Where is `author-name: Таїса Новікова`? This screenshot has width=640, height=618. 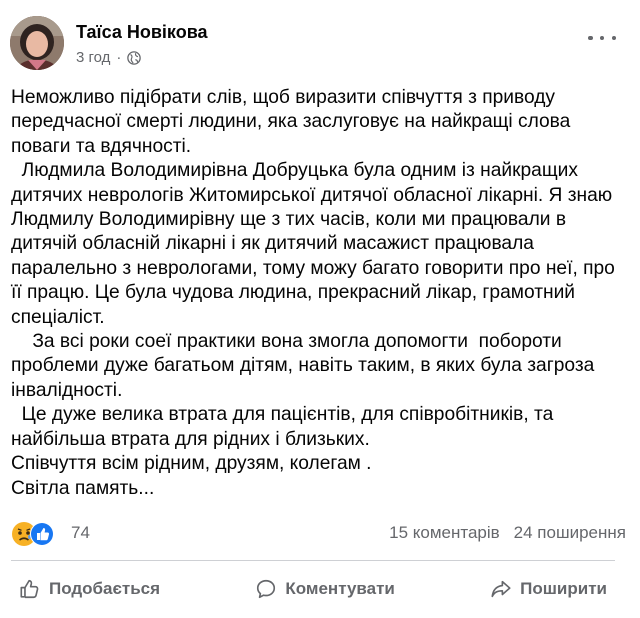
author-name: Таїса Новікова is located at coordinates (142, 32).